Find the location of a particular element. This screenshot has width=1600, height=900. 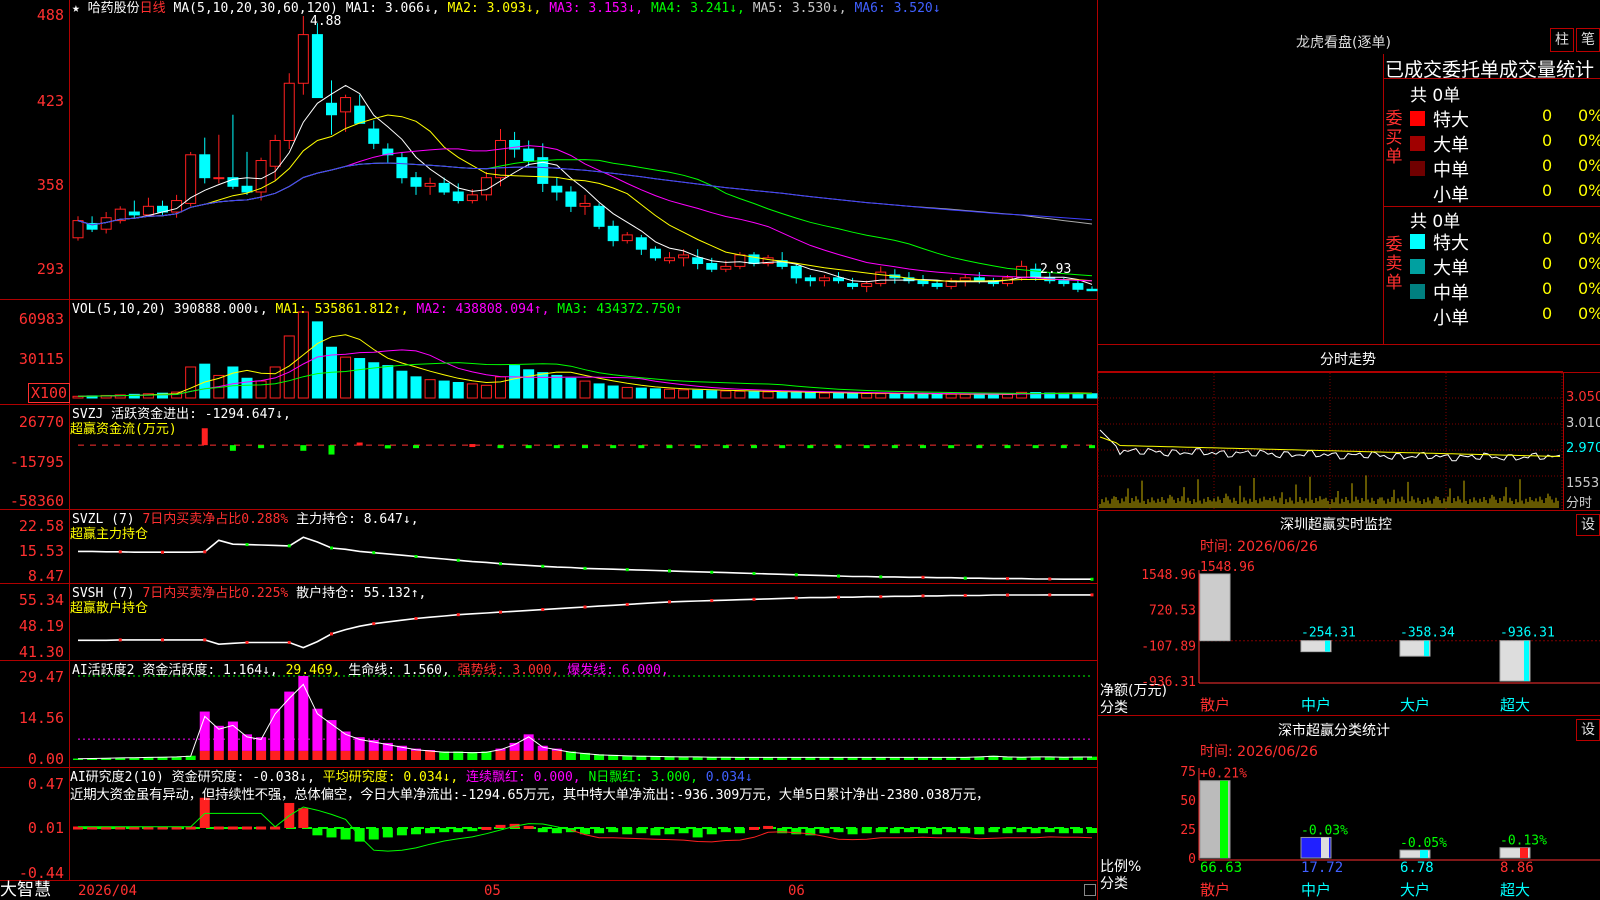

app-logo: 大智慧 is located at coordinates (25, 890).